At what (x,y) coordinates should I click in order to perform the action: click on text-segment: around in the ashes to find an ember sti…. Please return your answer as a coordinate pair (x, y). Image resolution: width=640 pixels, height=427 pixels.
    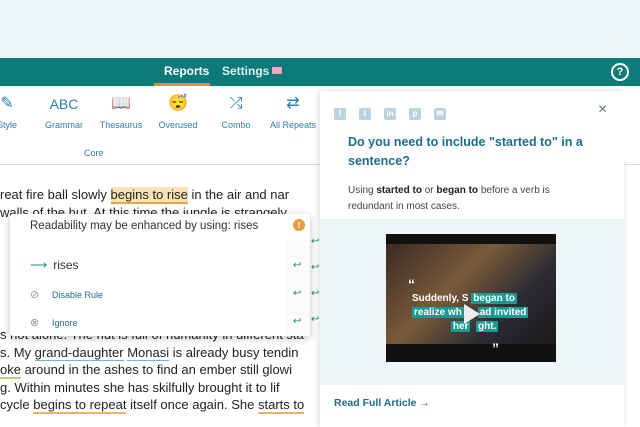
    Looking at the image, I should click on (156, 369).